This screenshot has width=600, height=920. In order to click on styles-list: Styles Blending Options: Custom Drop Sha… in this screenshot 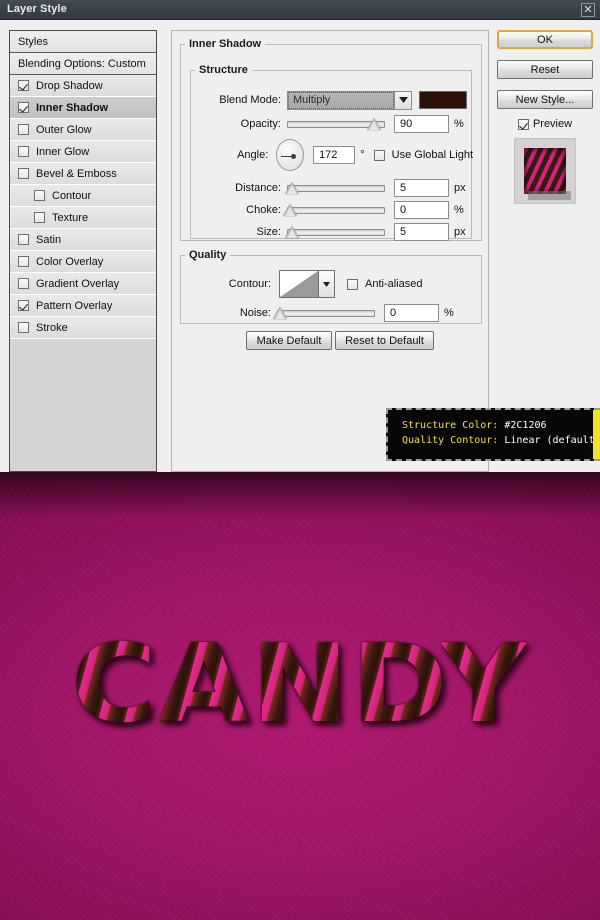, I will do `click(83, 251)`.